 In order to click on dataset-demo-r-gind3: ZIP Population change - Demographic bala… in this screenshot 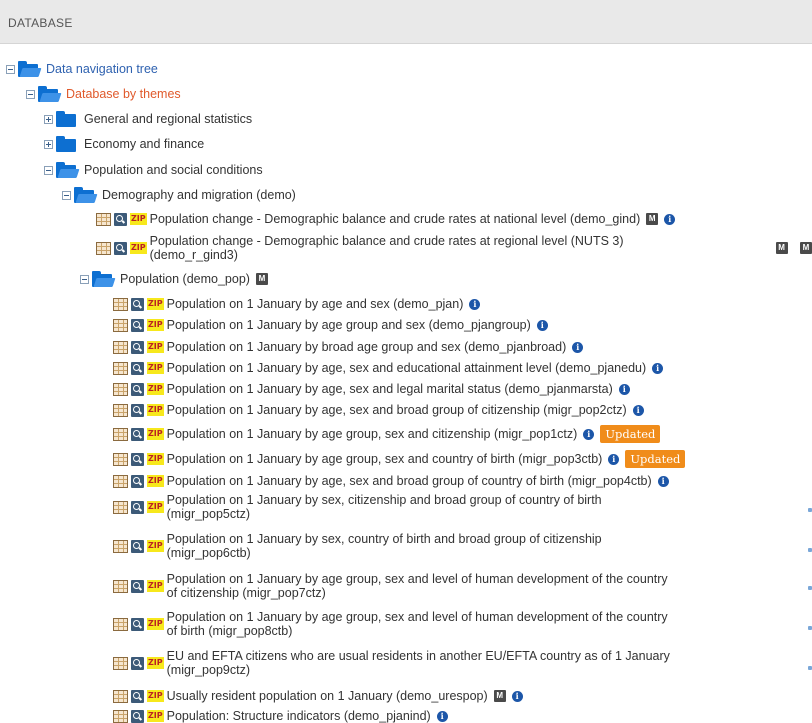, I will do `click(446, 248)`.